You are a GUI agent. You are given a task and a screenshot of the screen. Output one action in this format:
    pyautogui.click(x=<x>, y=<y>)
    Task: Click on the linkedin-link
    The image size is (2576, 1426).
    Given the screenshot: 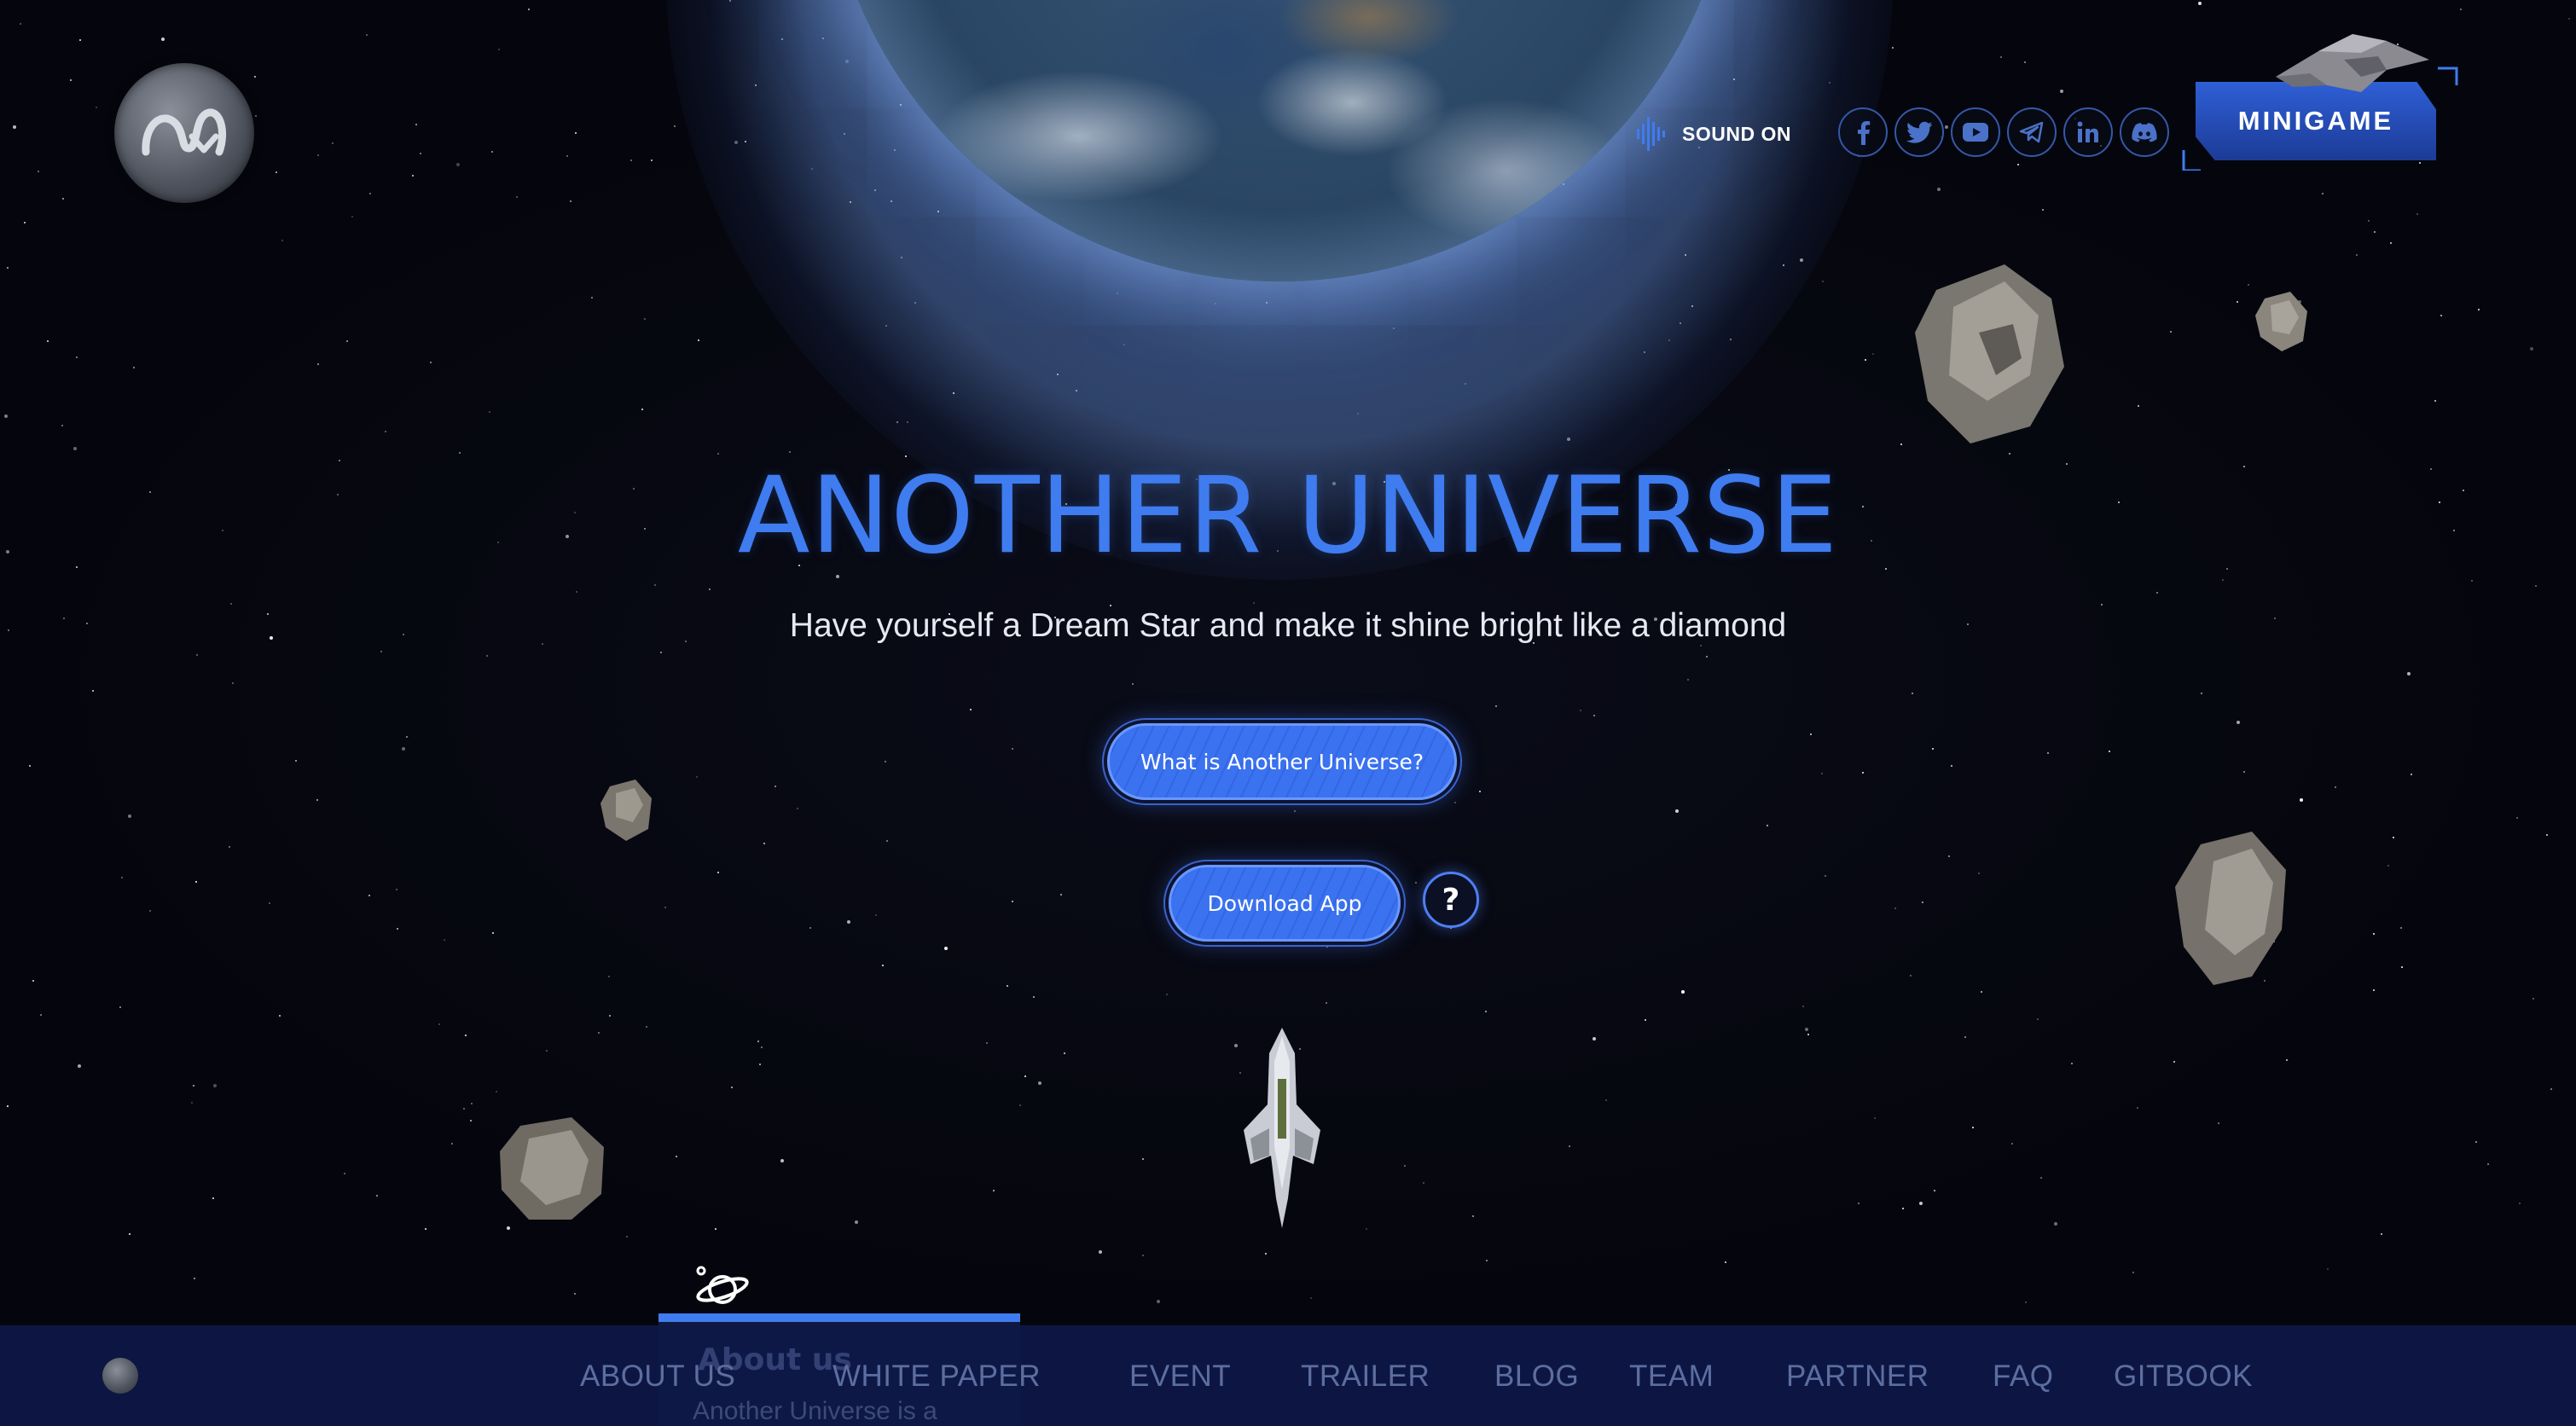 What is the action you would take?
    pyautogui.click(x=2088, y=132)
    